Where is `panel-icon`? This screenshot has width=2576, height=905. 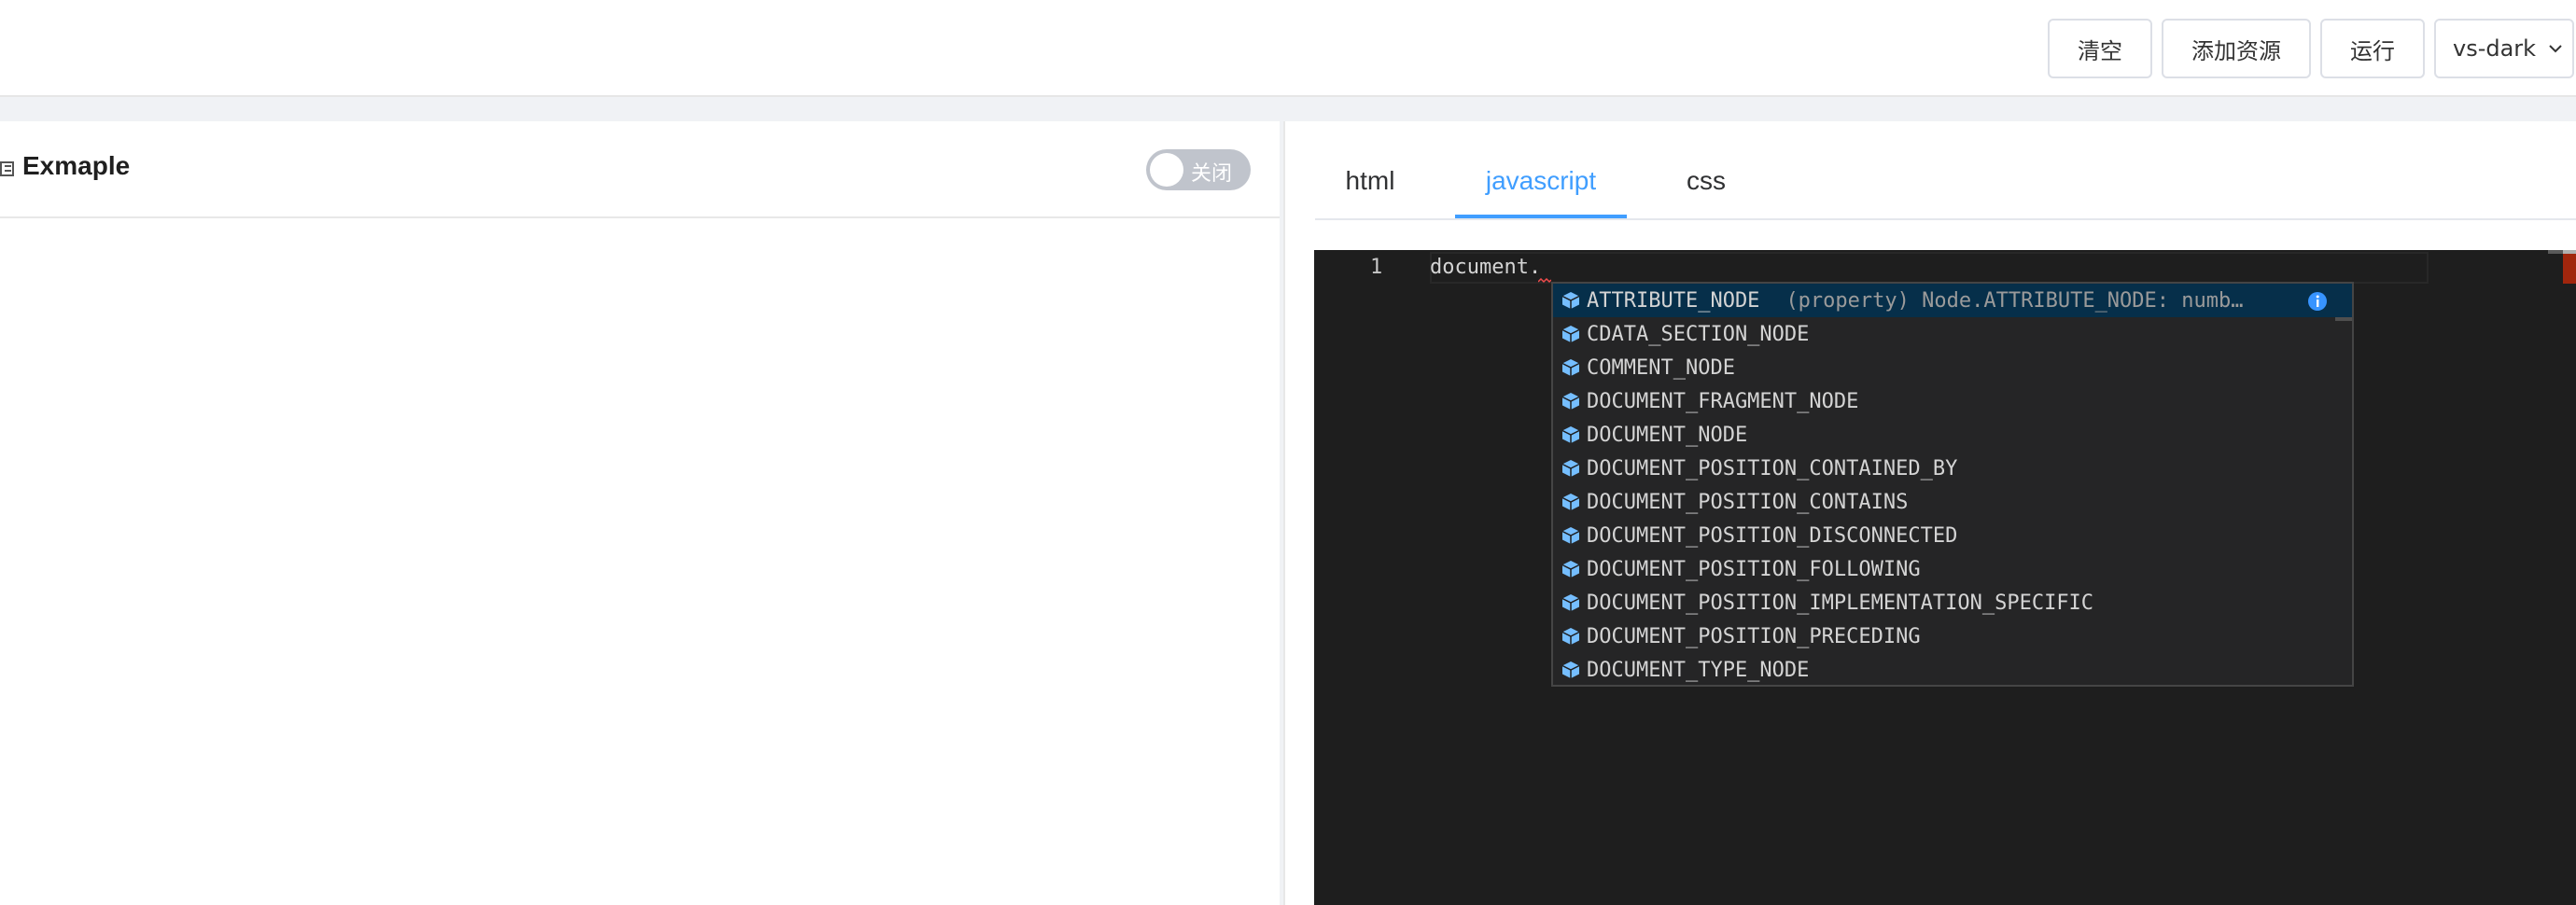
panel-icon is located at coordinates (7, 168).